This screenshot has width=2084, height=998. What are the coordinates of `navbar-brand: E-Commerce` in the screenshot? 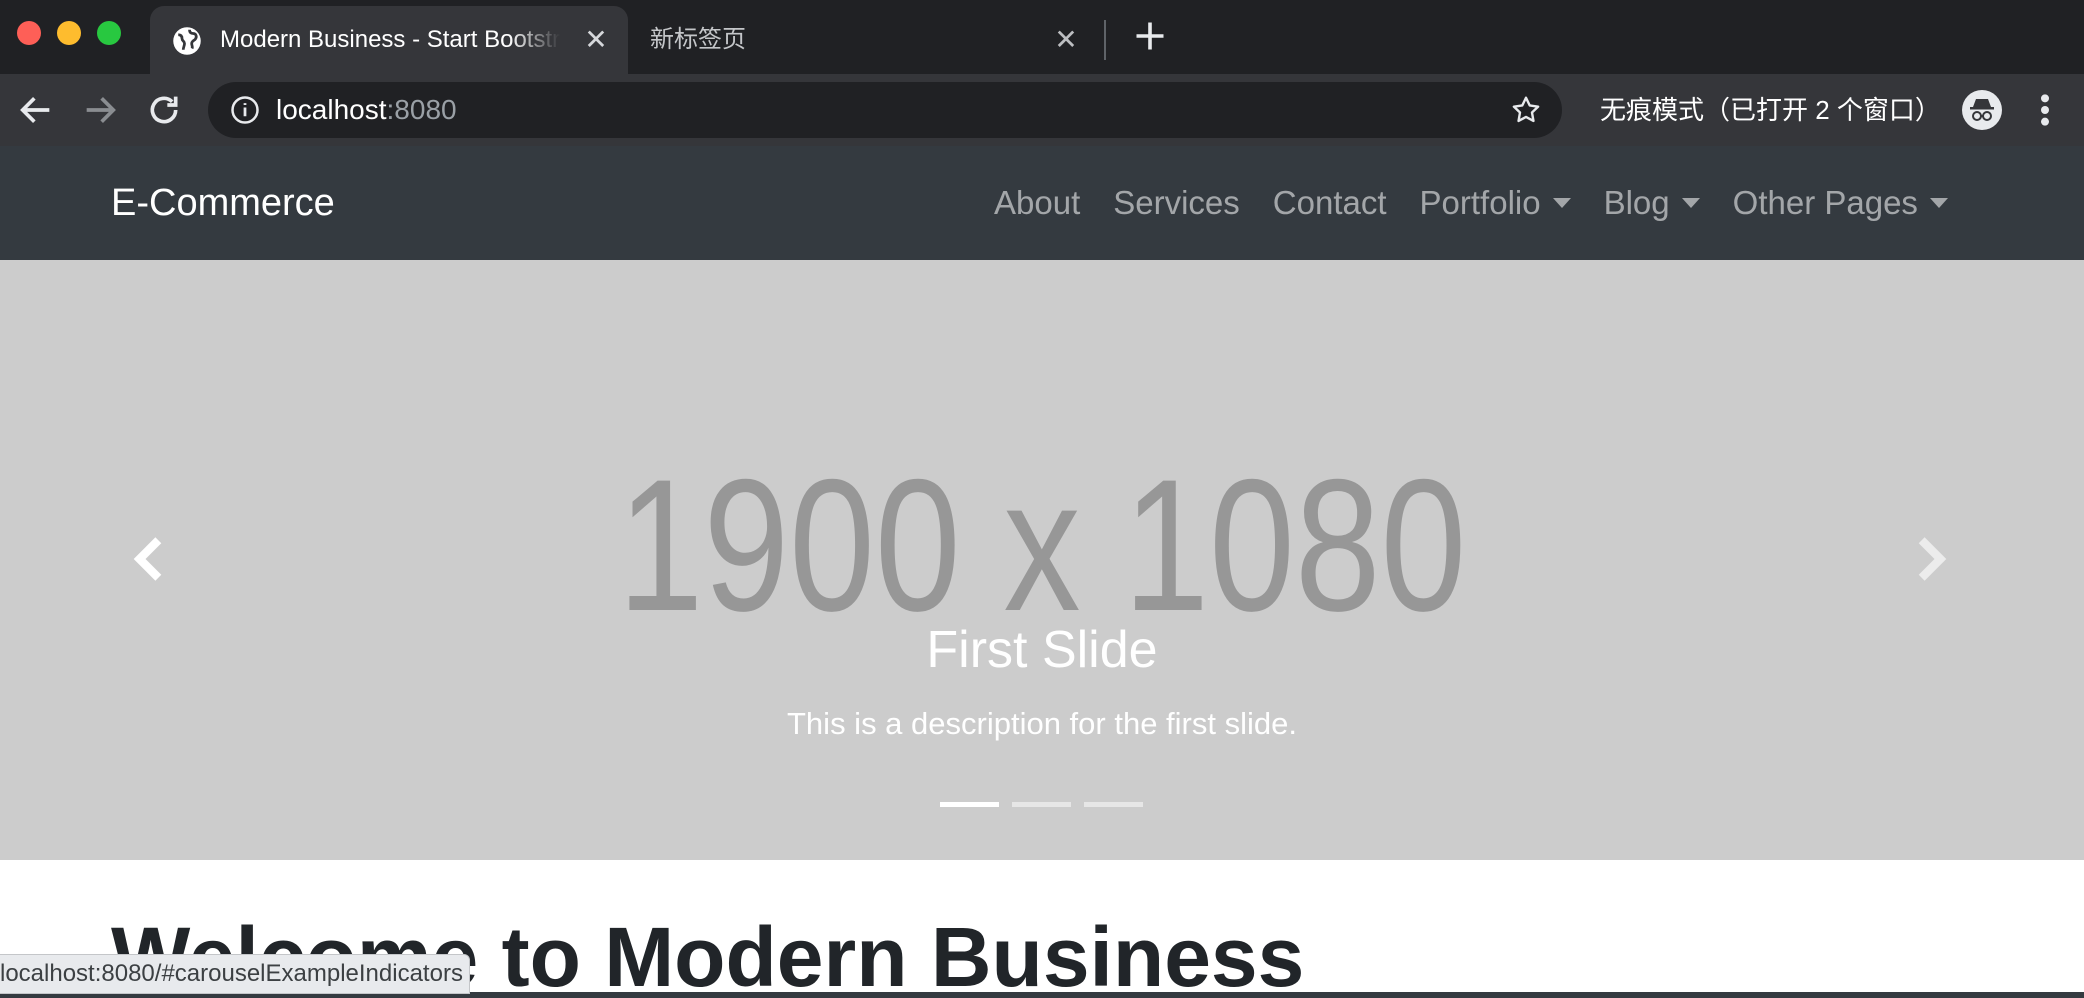 It's located at (223, 203).